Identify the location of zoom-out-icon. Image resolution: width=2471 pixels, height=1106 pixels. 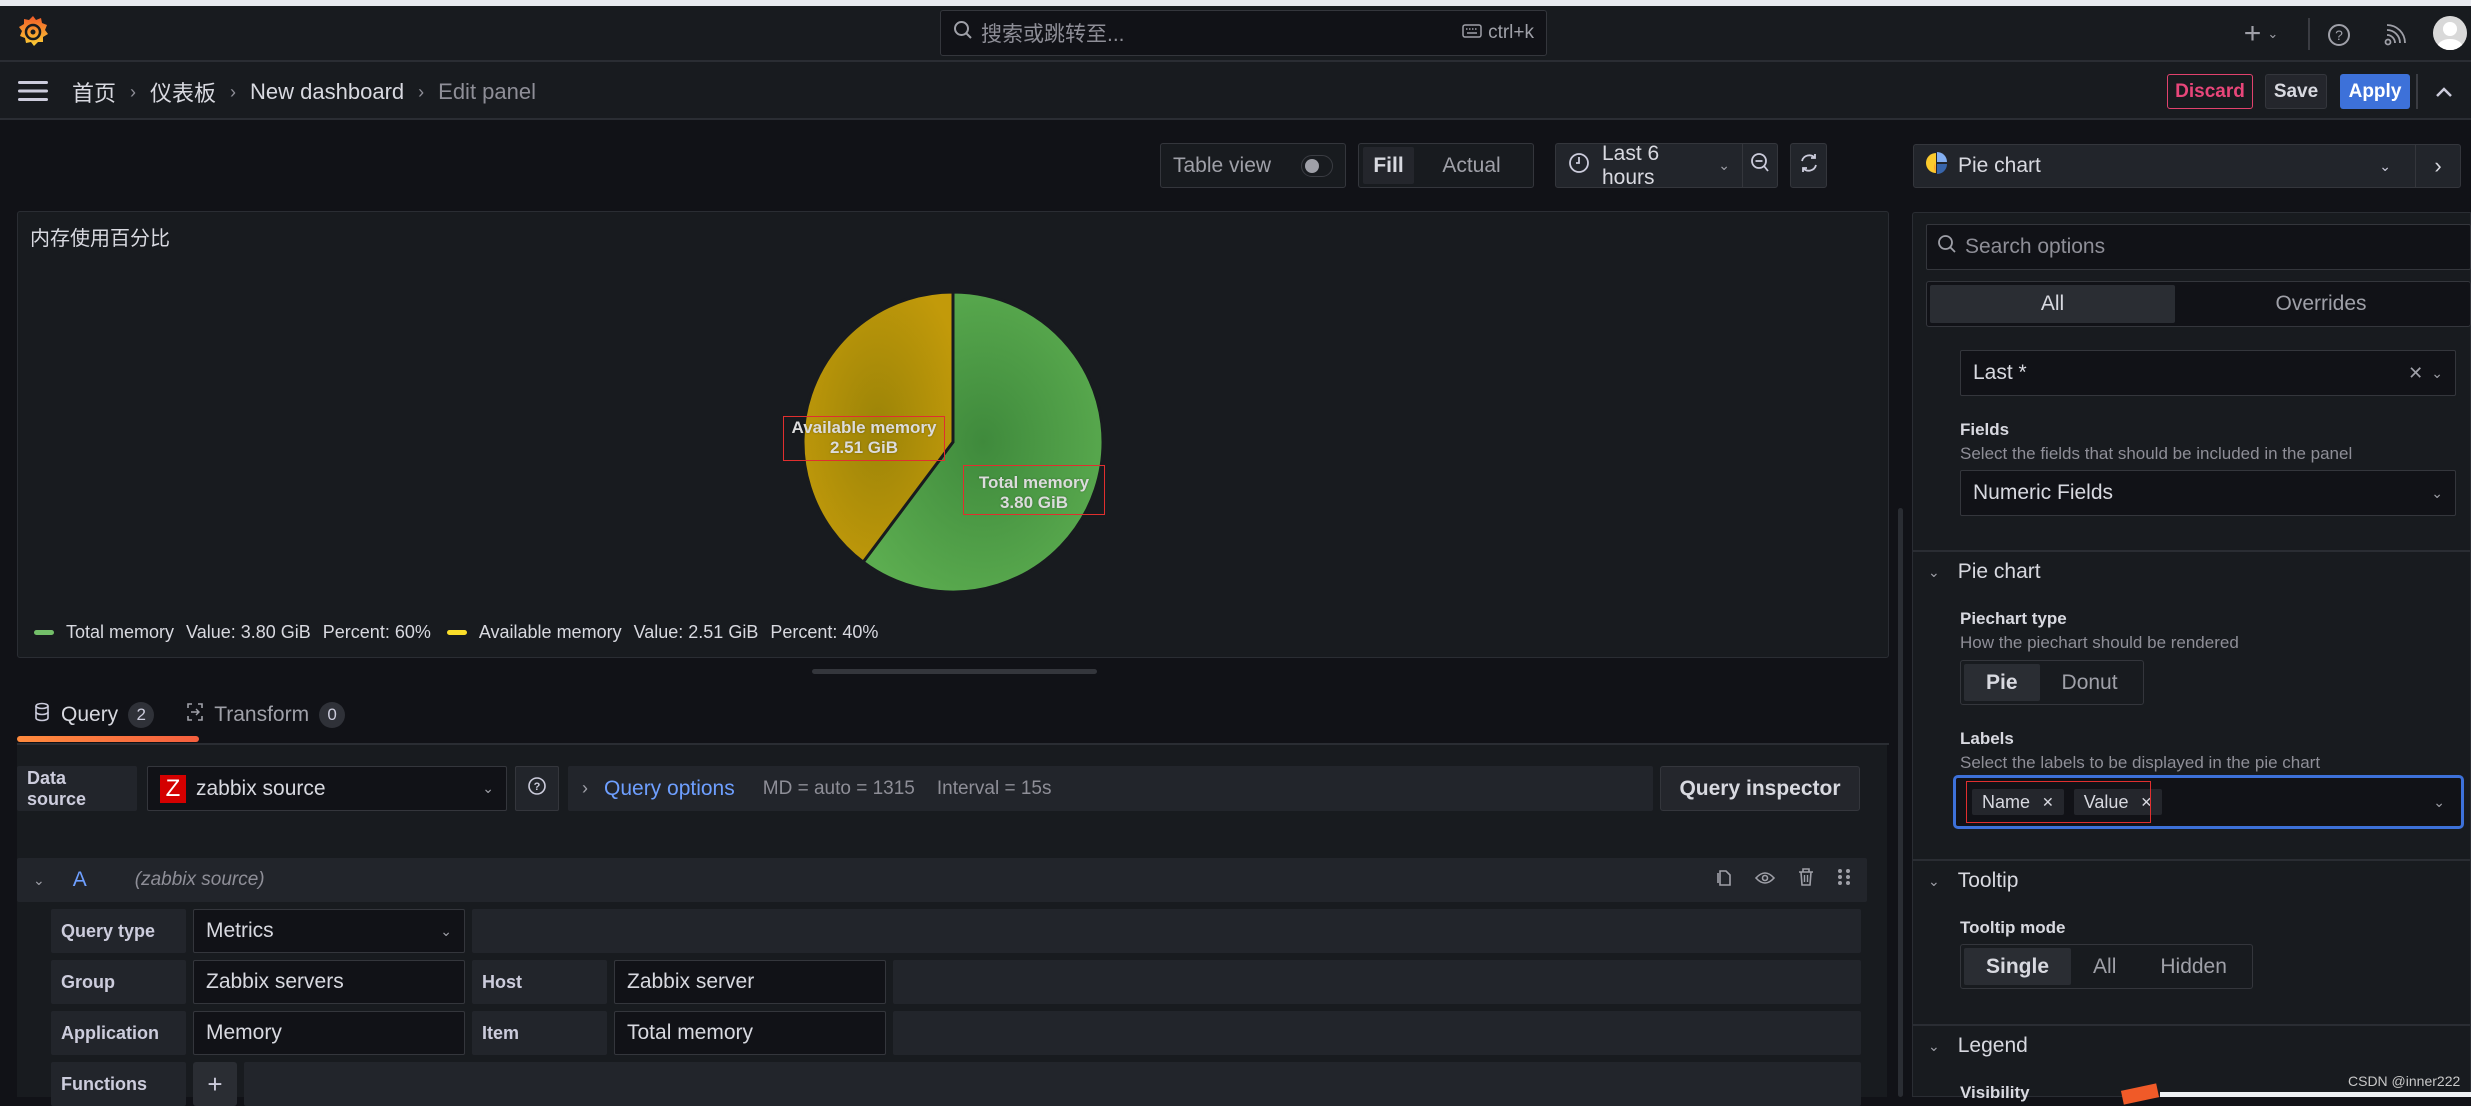
(1760, 166).